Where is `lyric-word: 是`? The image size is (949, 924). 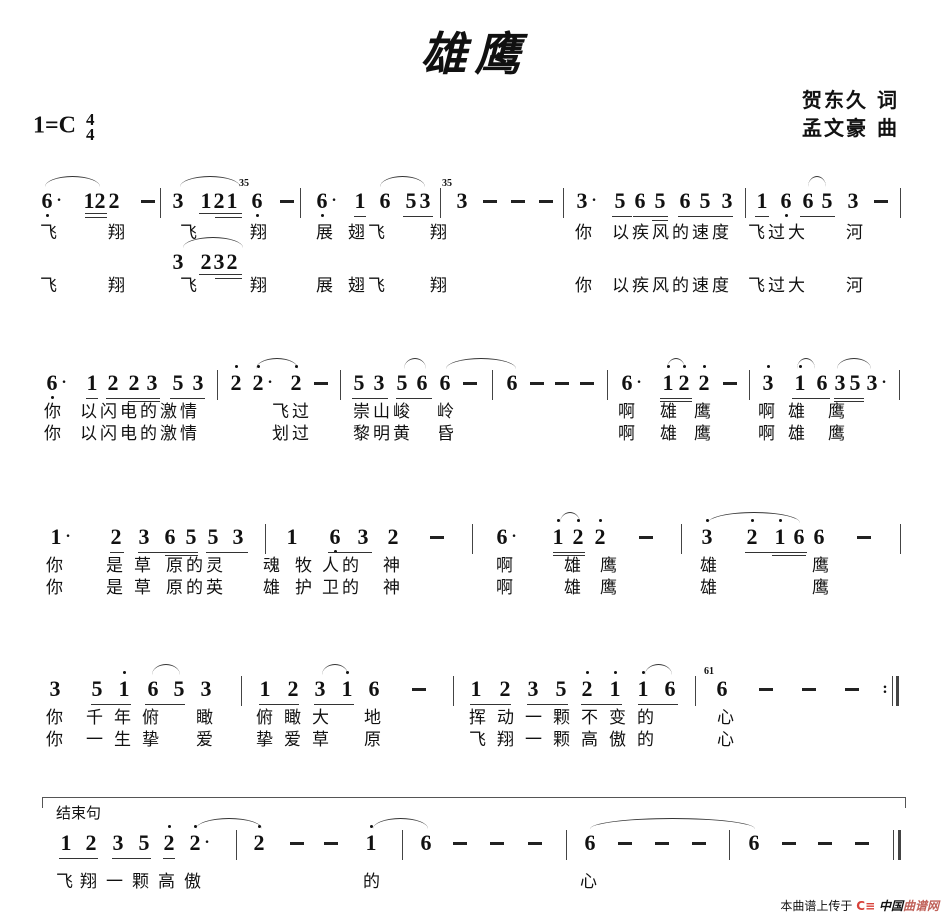
lyric-word: 是 is located at coordinates (116, 588).